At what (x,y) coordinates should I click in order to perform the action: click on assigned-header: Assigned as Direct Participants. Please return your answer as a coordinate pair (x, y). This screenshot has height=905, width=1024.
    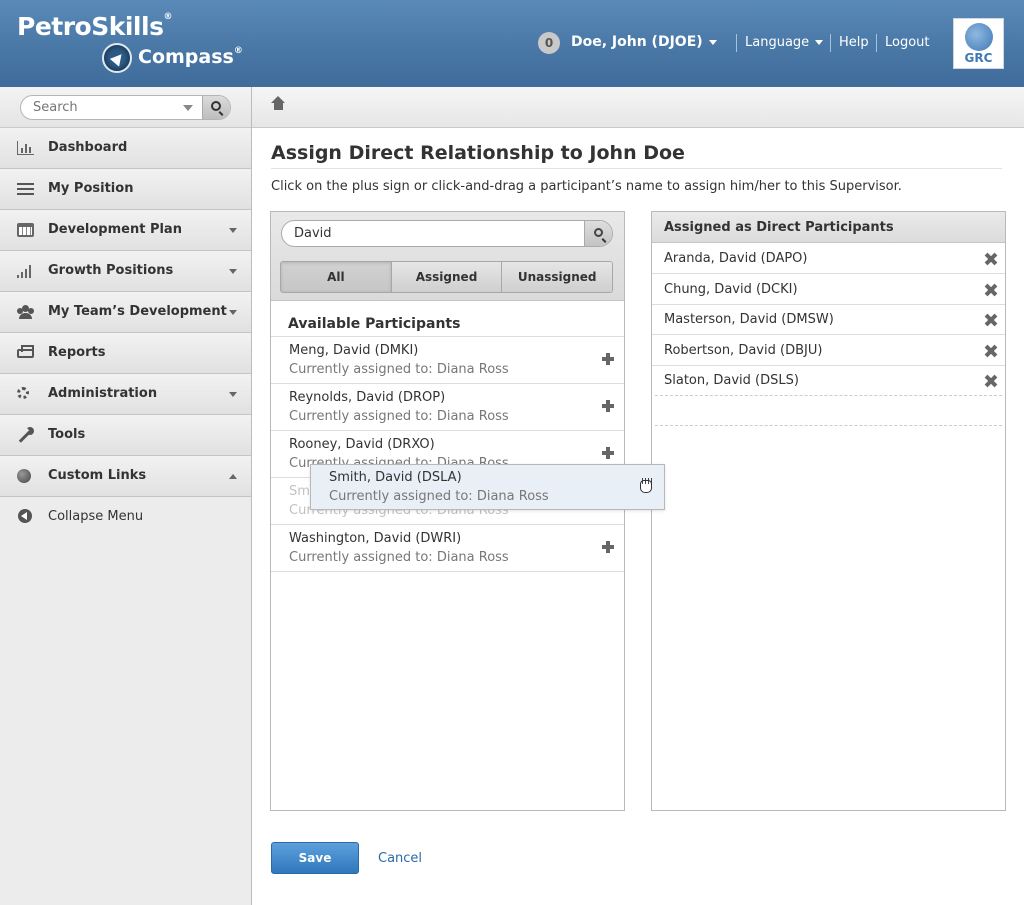
    Looking at the image, I should click on (828, 227).